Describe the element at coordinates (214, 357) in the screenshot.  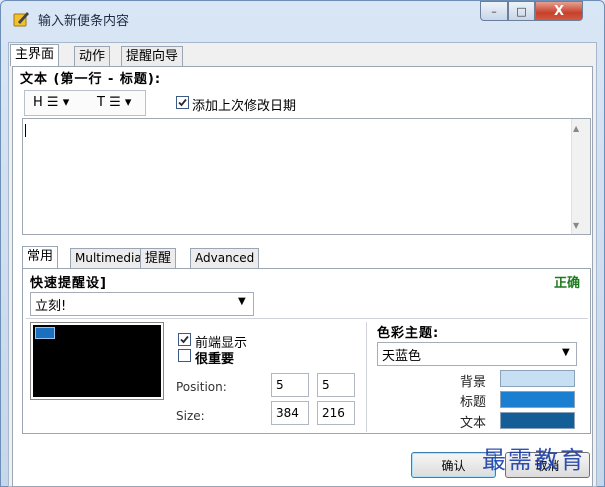
I see `important-label: 很重要` at that location.